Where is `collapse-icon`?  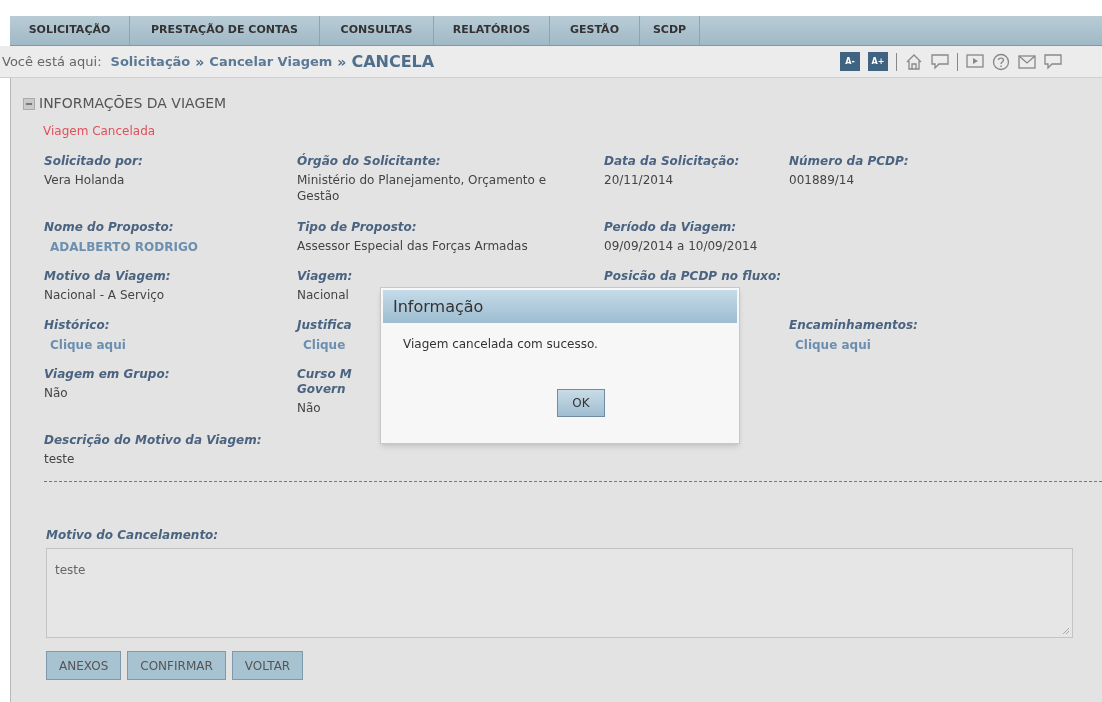
collapse-icon is located at coordinates (29, 103).